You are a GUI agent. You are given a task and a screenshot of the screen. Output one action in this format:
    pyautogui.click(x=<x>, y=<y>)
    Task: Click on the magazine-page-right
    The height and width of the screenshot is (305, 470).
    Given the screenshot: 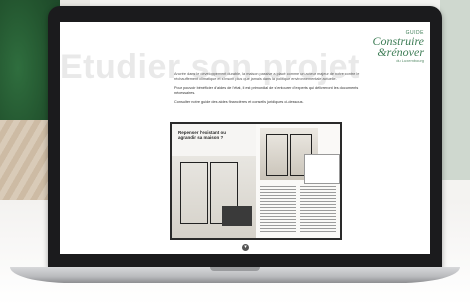 What is the action you would take?
    pyautogui.click(x=298, y=181)
    